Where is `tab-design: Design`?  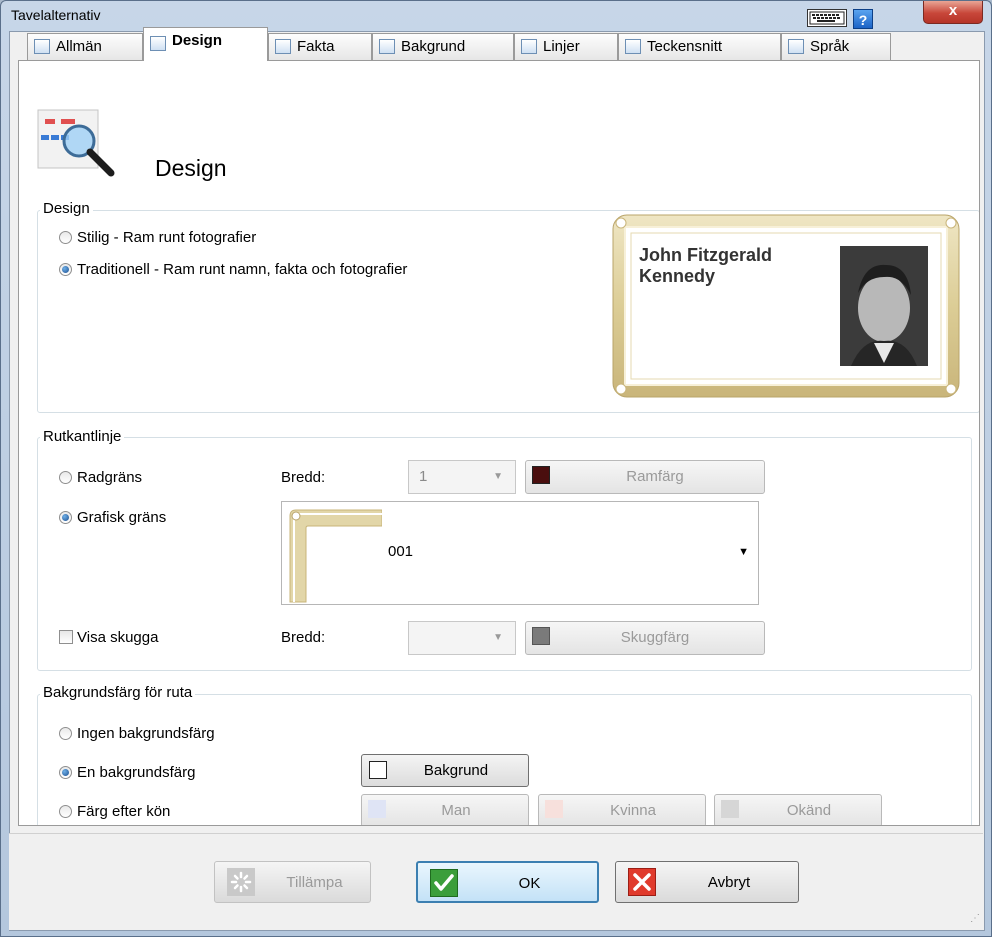
tab-design: Design is located at coordinates (205, 44).